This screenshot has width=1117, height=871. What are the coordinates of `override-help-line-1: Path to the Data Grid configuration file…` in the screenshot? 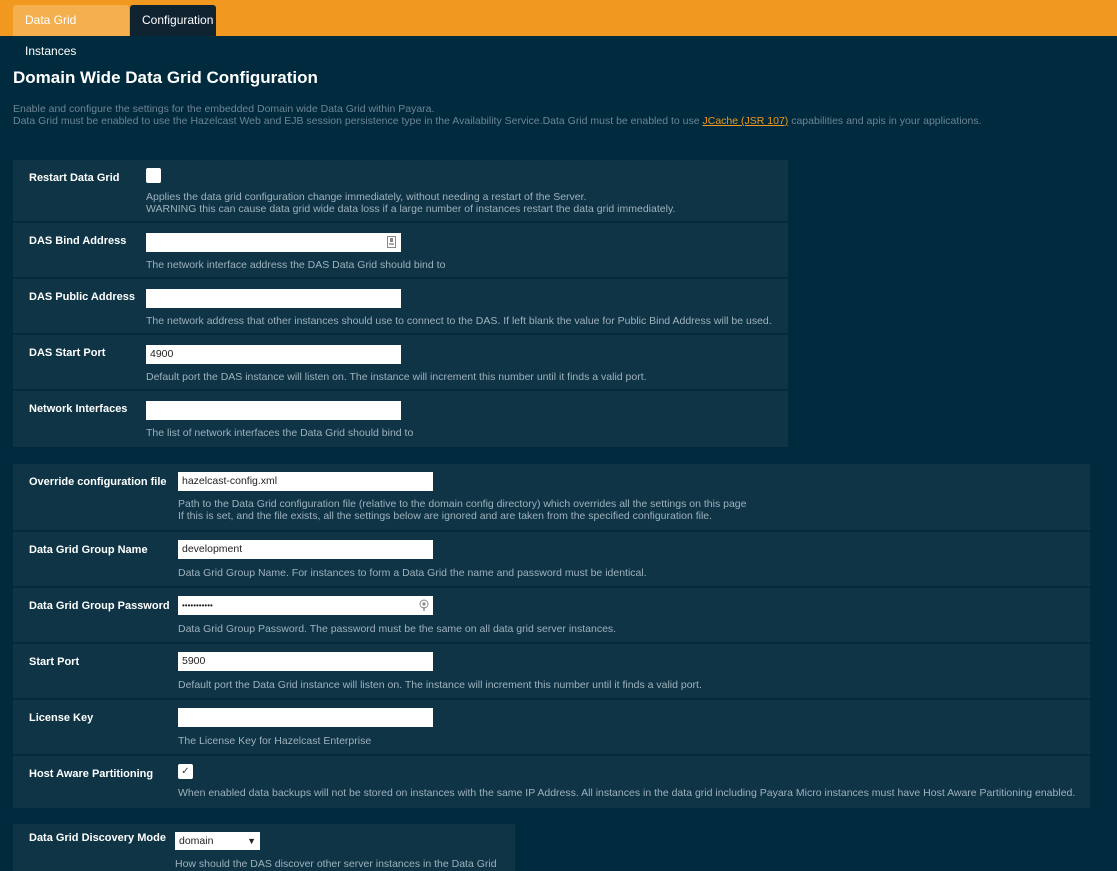 It's located at (462, 504).